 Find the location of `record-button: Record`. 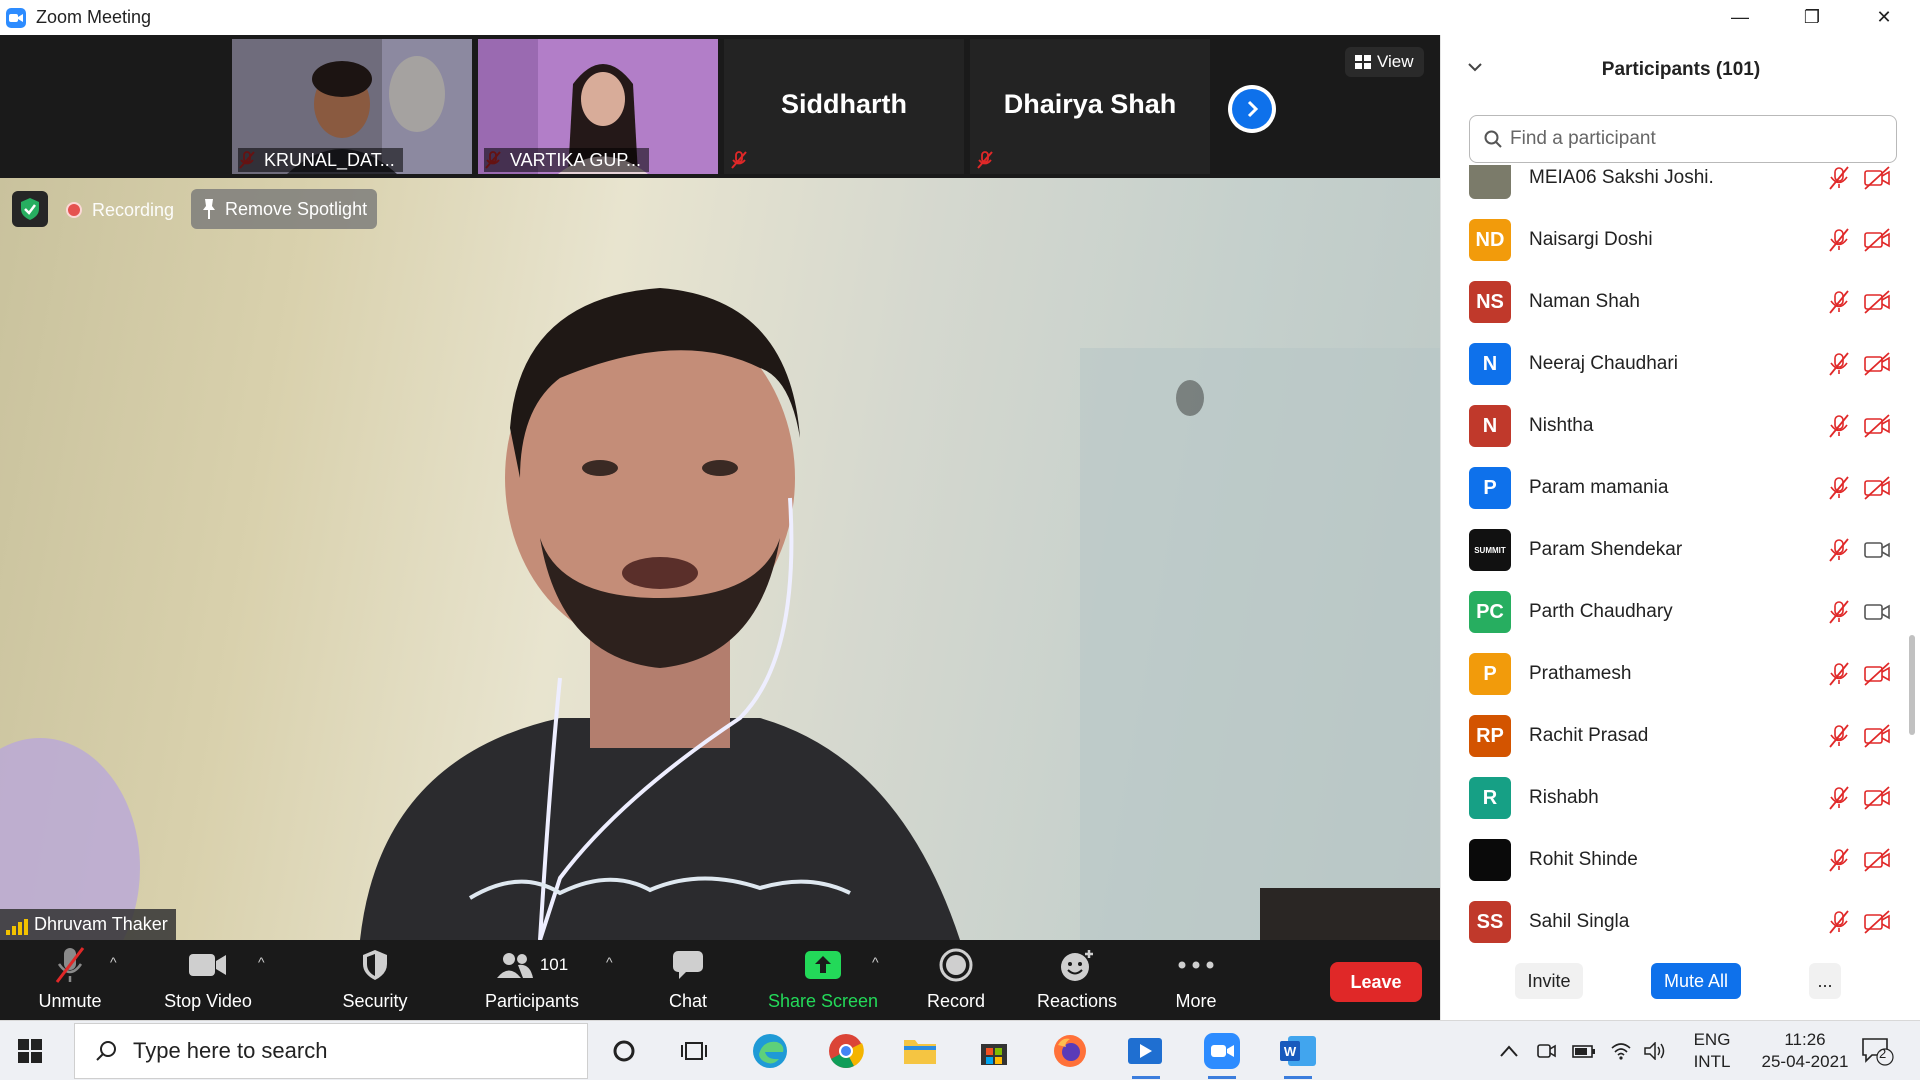

record-button: Record is located at coordinates (956, 980).